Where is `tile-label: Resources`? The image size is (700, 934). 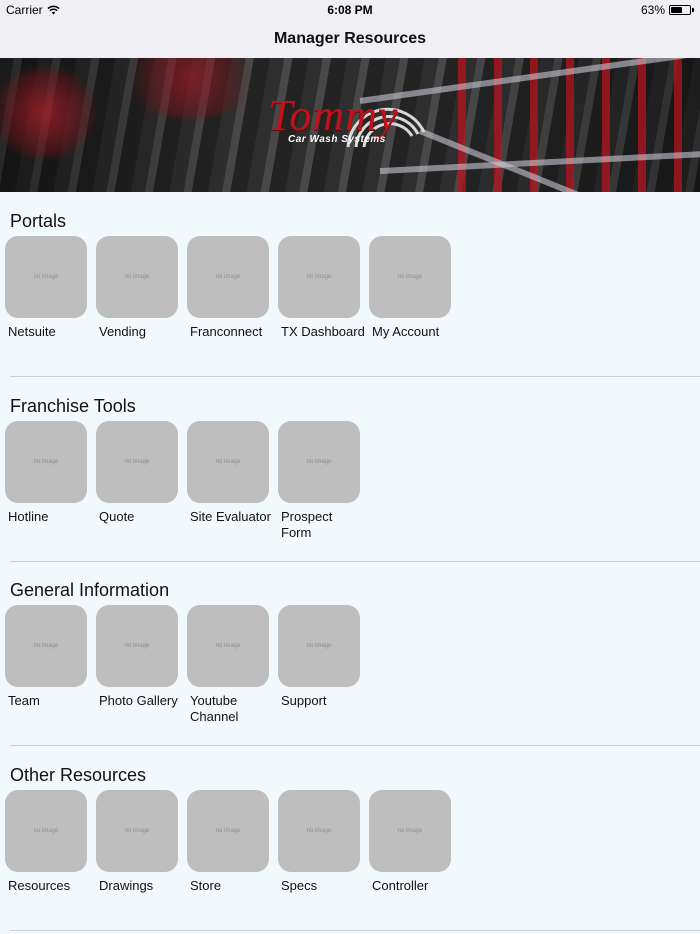
tile-label: Resources is located at coordinates (50, 886).